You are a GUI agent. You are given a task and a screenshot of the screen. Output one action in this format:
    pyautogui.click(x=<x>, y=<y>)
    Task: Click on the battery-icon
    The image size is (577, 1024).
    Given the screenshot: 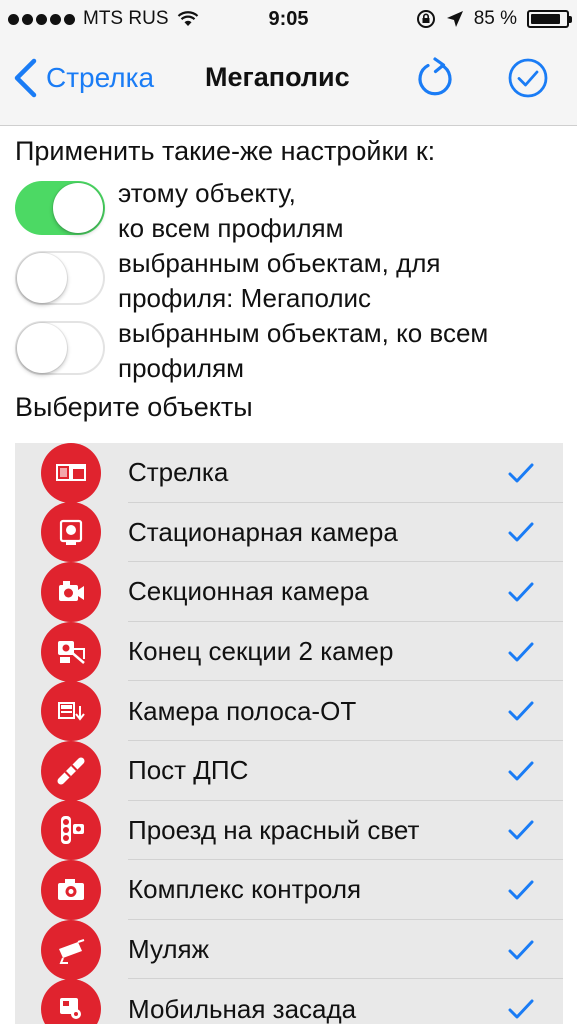 What is the action you would take?
    pyautogui.click(x=549, y=19)
    